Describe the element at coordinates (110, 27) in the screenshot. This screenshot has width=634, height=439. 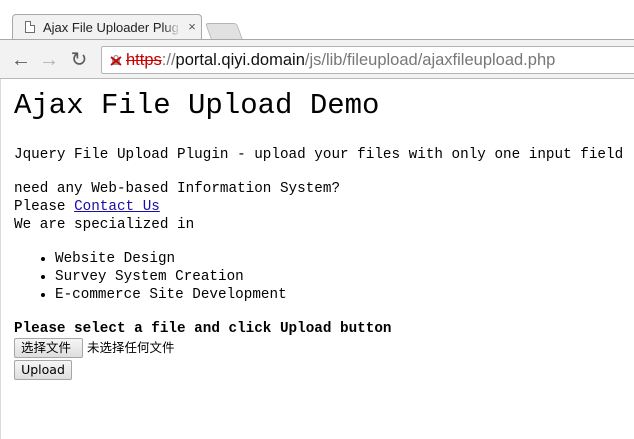
I see `tab-title: Ajax File Uploader Plugin` at that location.